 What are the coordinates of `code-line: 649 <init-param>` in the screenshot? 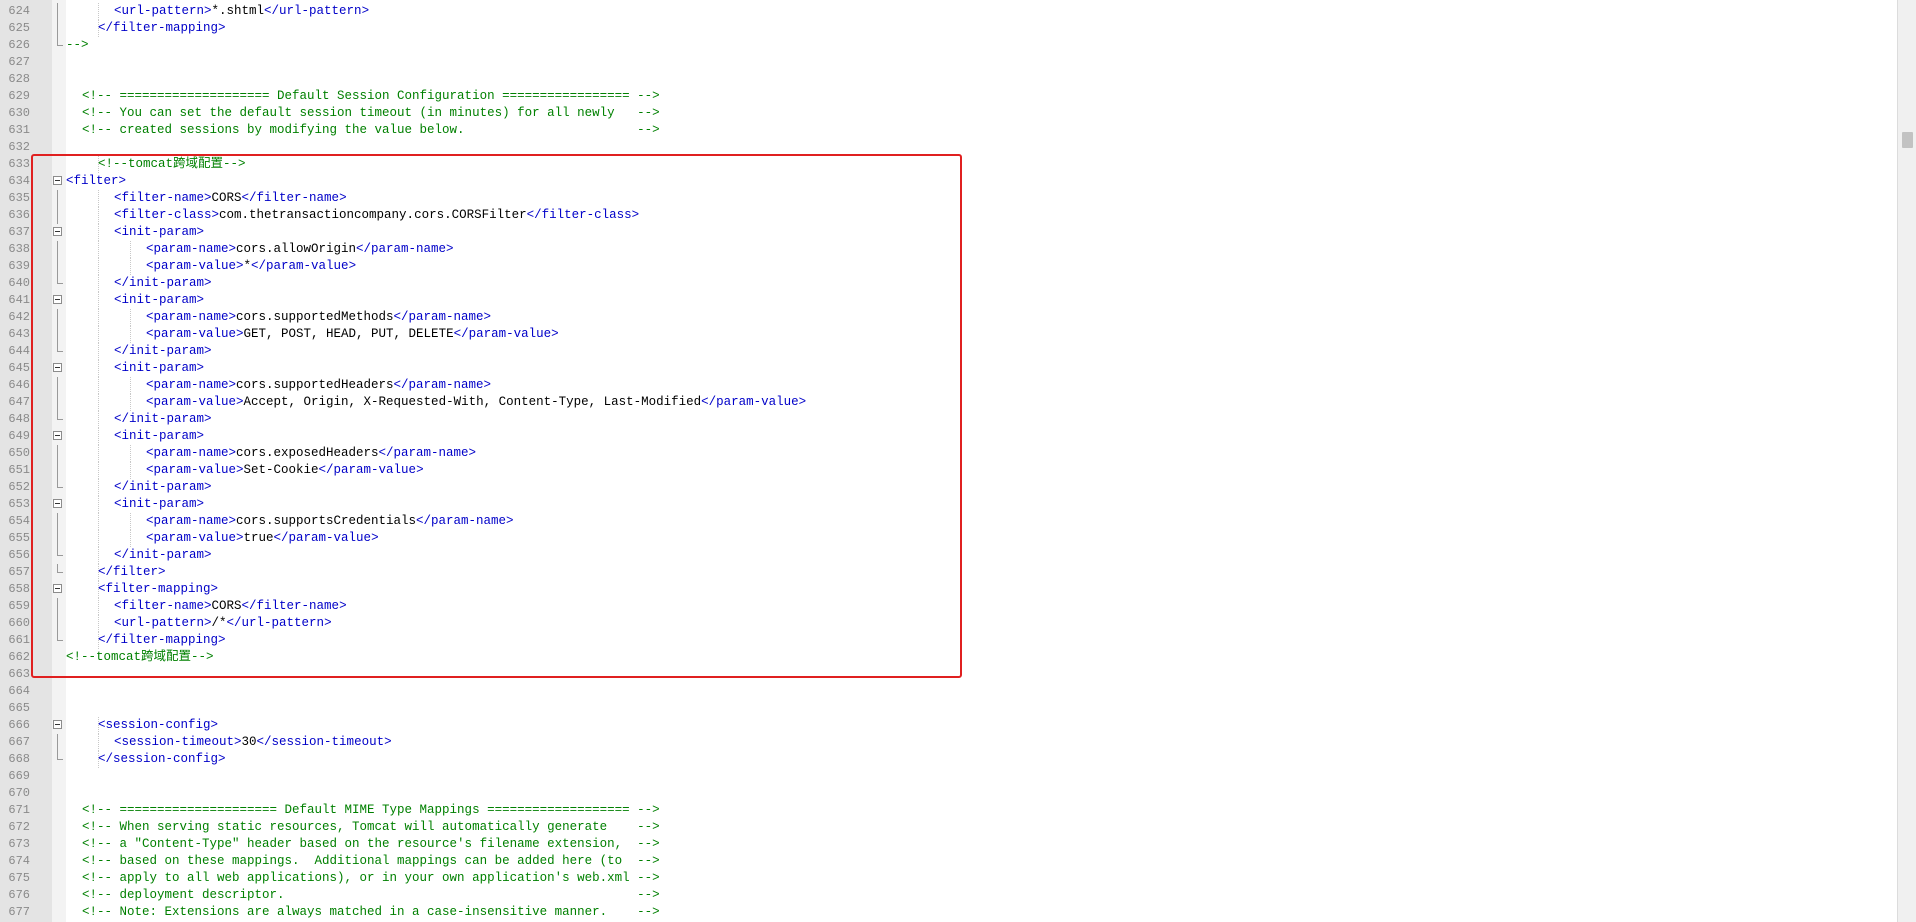 It's located at (949, 436).